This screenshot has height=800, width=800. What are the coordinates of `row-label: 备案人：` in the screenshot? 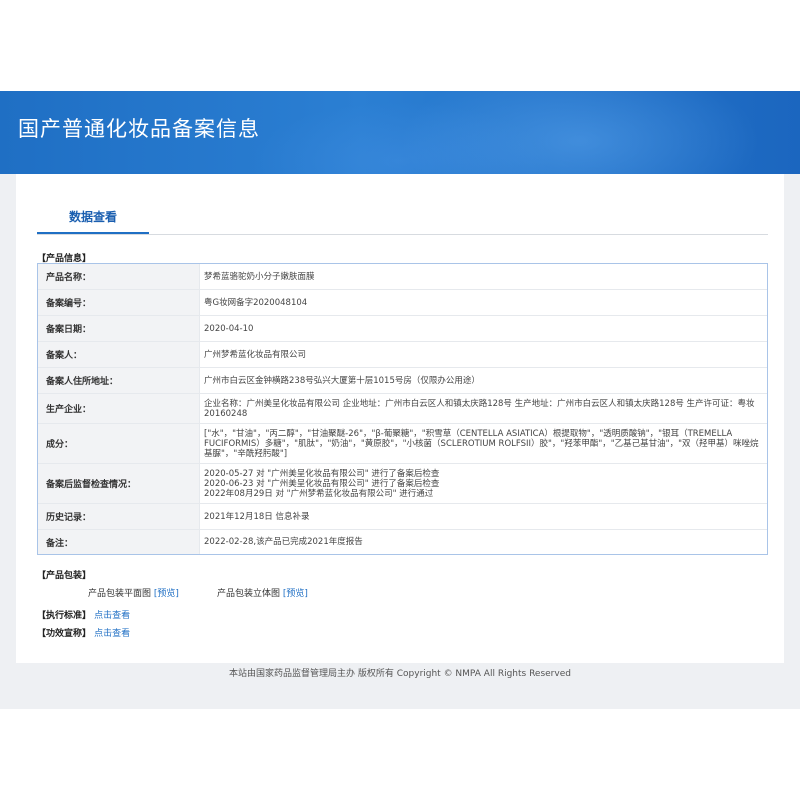 It's located at (119, 354).